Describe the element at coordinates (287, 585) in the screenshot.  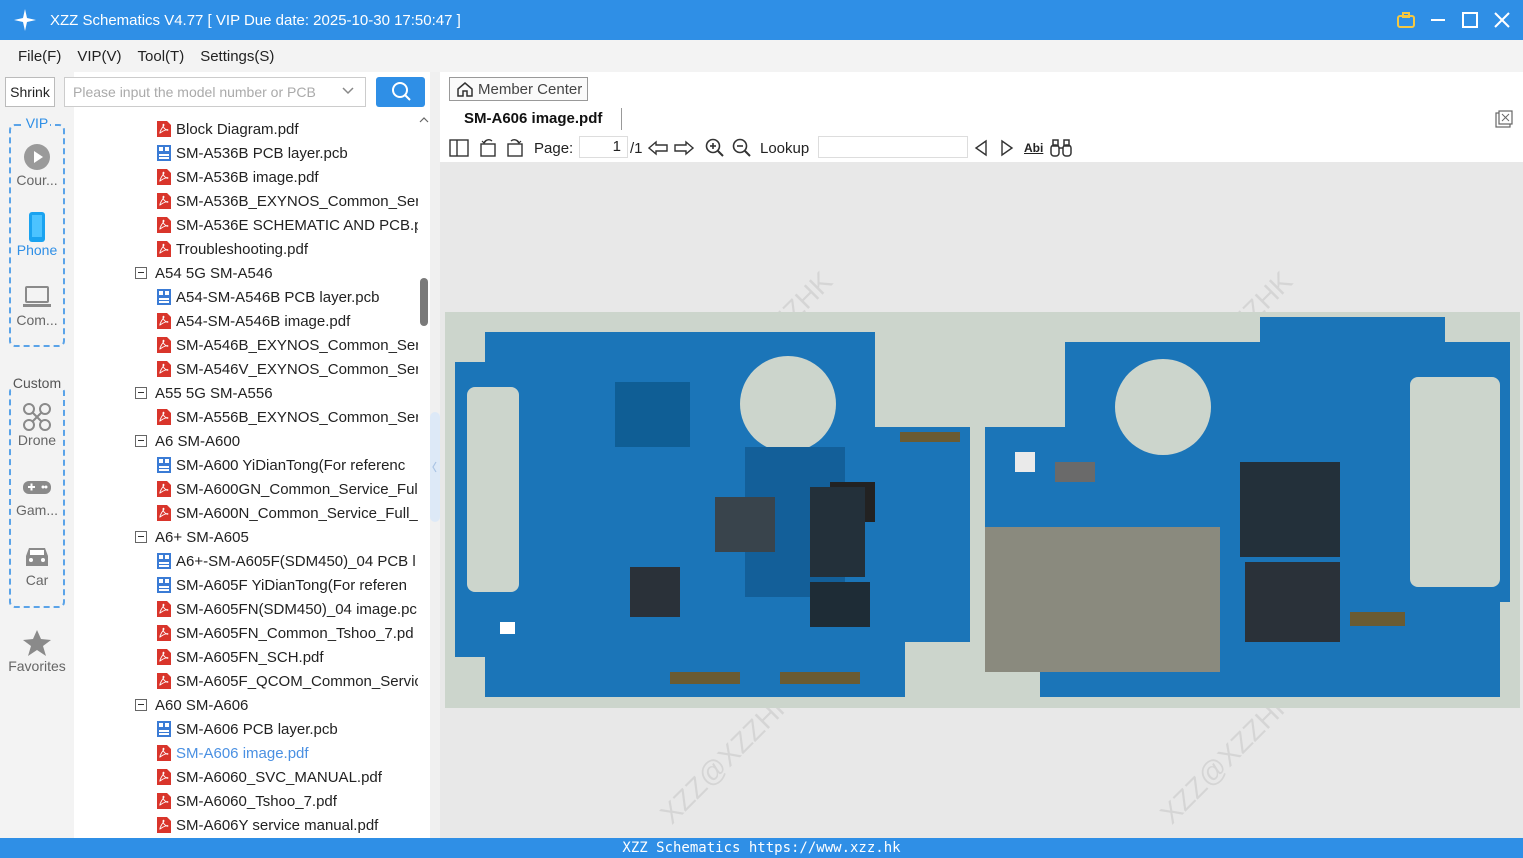
I see `tree-file: SM-A605F YiDianTong(For referen` at that location.